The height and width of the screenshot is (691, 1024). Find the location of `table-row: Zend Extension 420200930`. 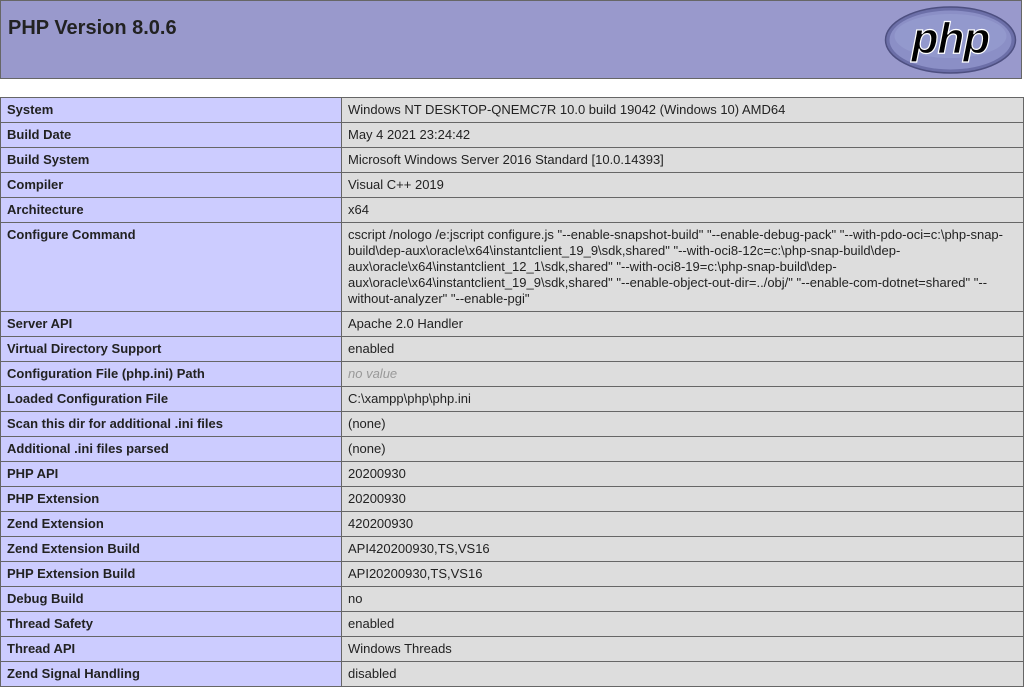

table-row: Zend Extension 420200930 is located at coordinates (512, 524).